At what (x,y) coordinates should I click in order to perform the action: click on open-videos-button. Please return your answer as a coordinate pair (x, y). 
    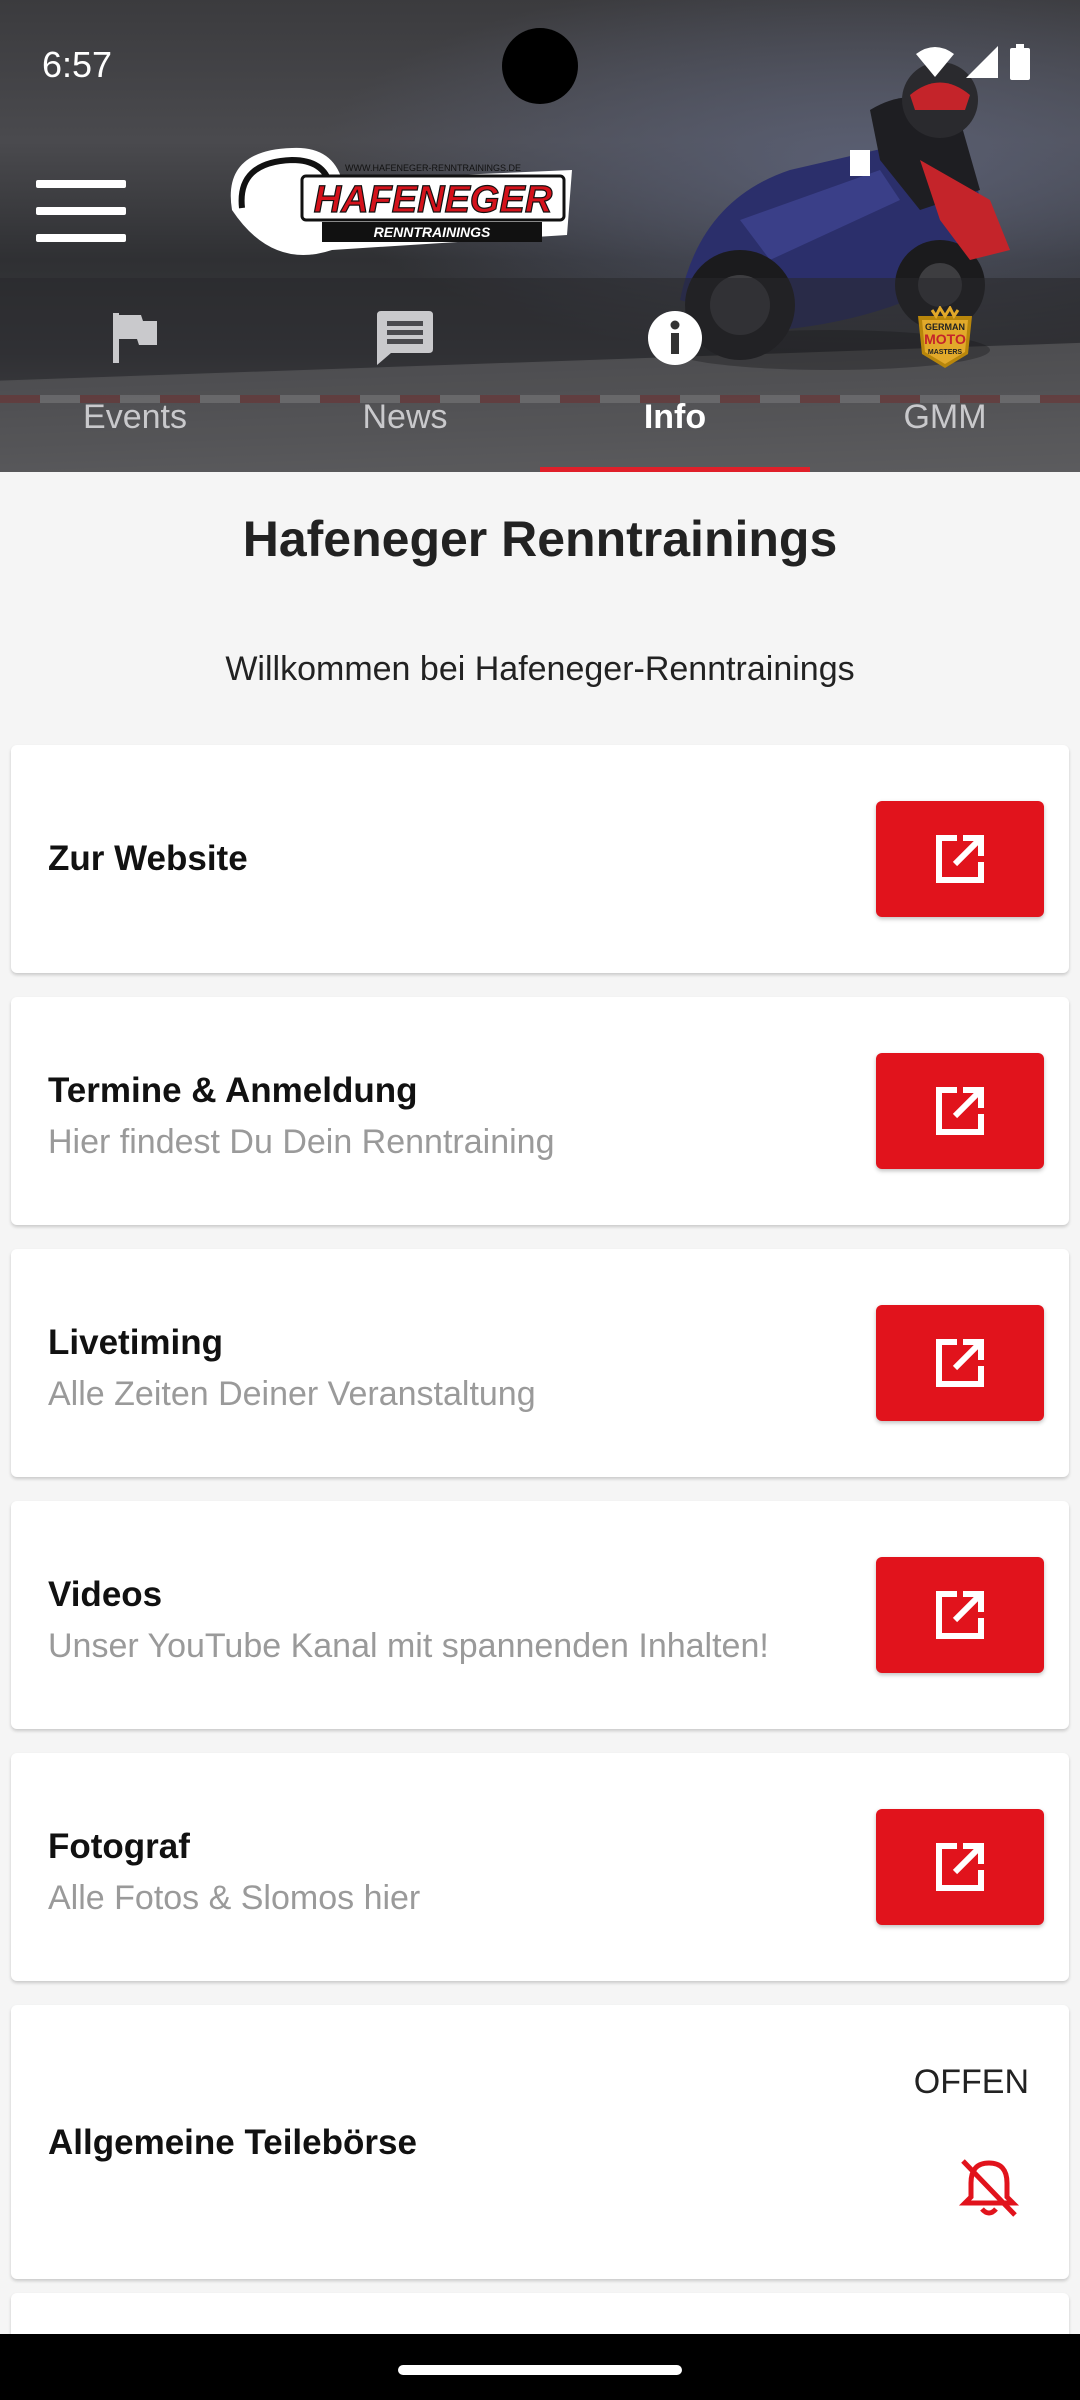
    Looking at the image, I should click on (960, 1615).